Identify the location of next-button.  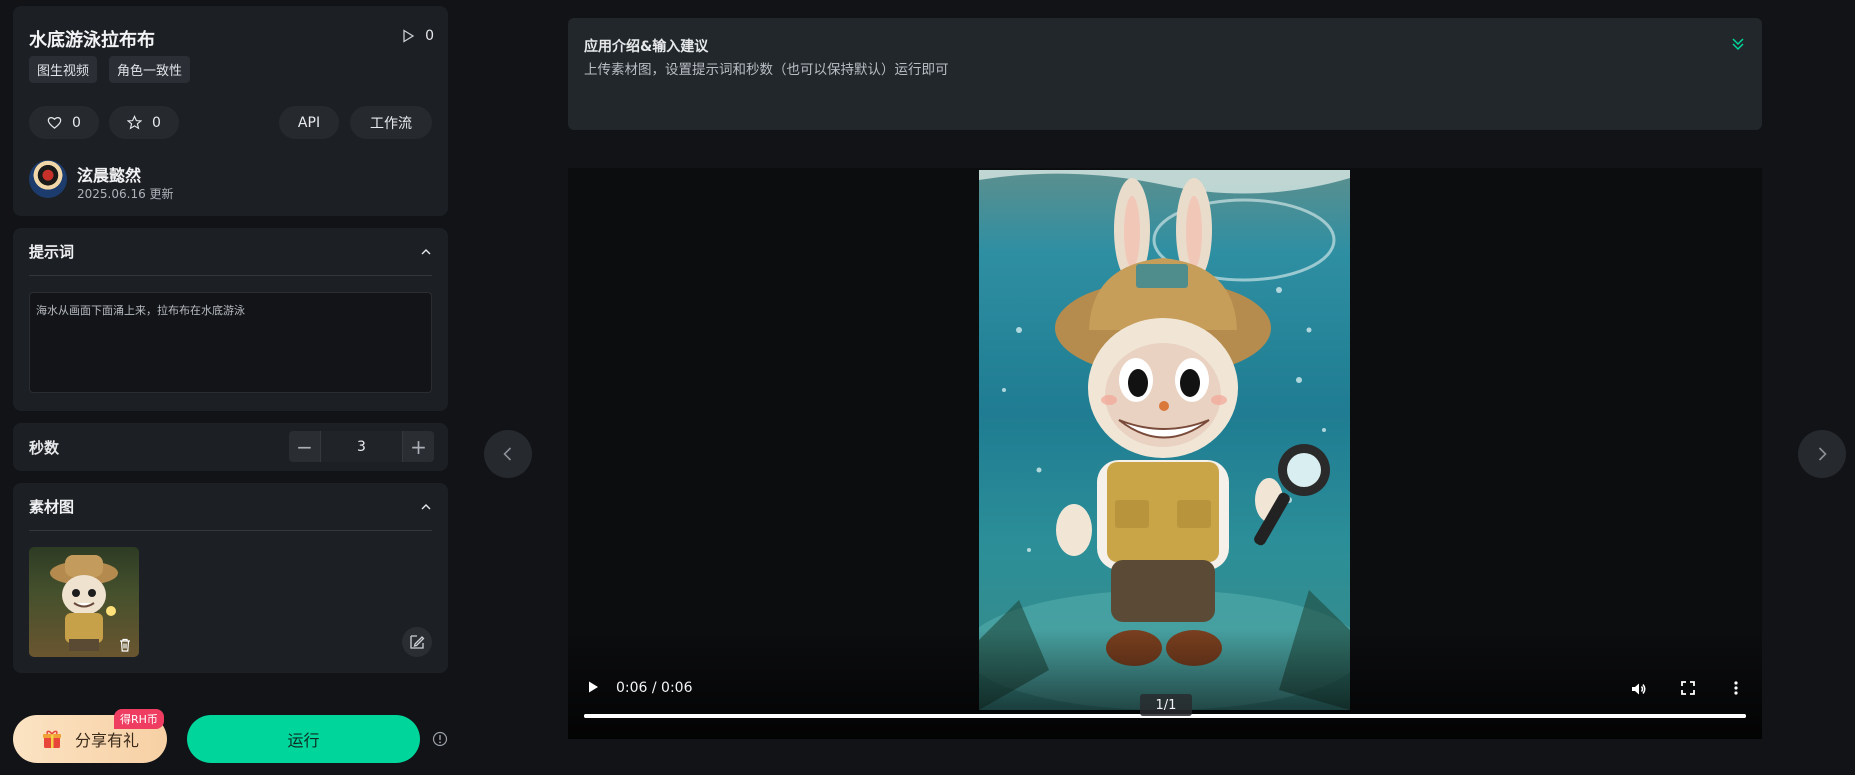
(1822, 454).